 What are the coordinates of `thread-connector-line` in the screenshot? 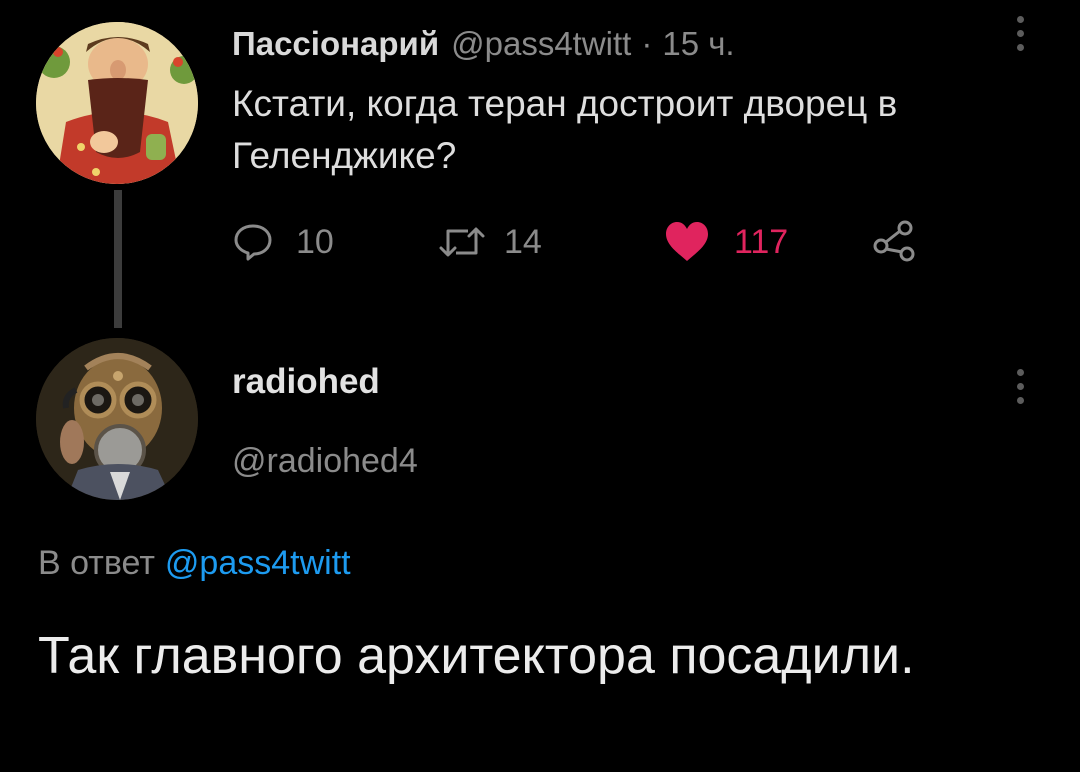 It's located at (118, 259).